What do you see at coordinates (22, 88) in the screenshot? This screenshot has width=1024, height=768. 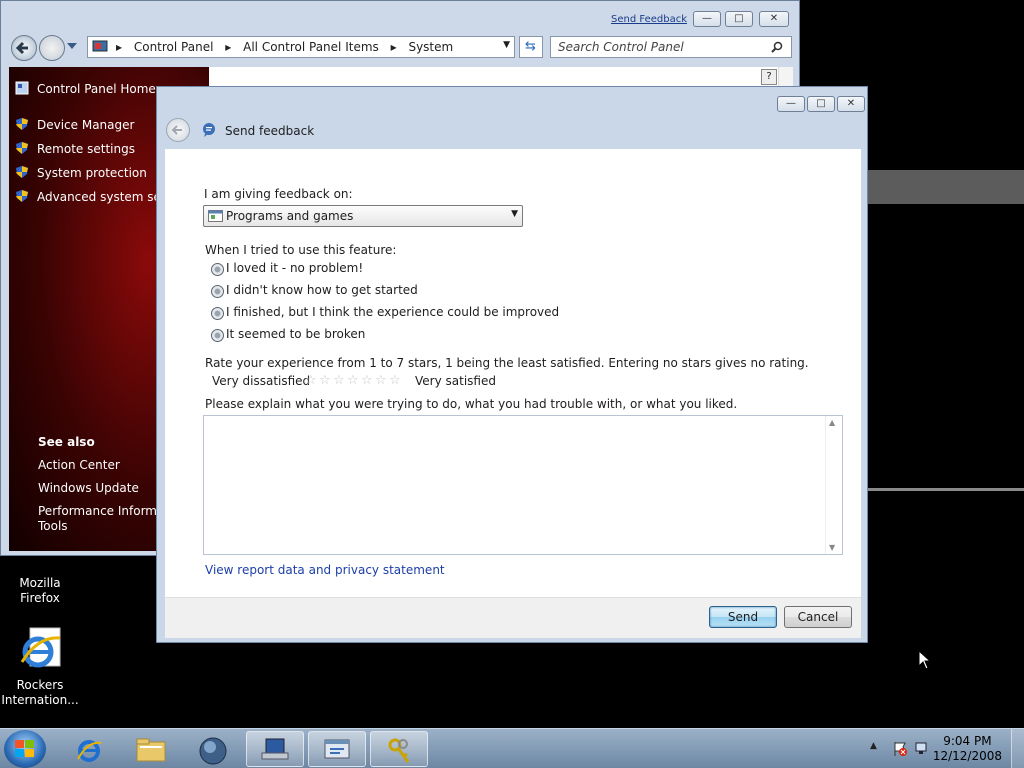 I see `control-panel-home-icon` at bounding box center [22, 88].